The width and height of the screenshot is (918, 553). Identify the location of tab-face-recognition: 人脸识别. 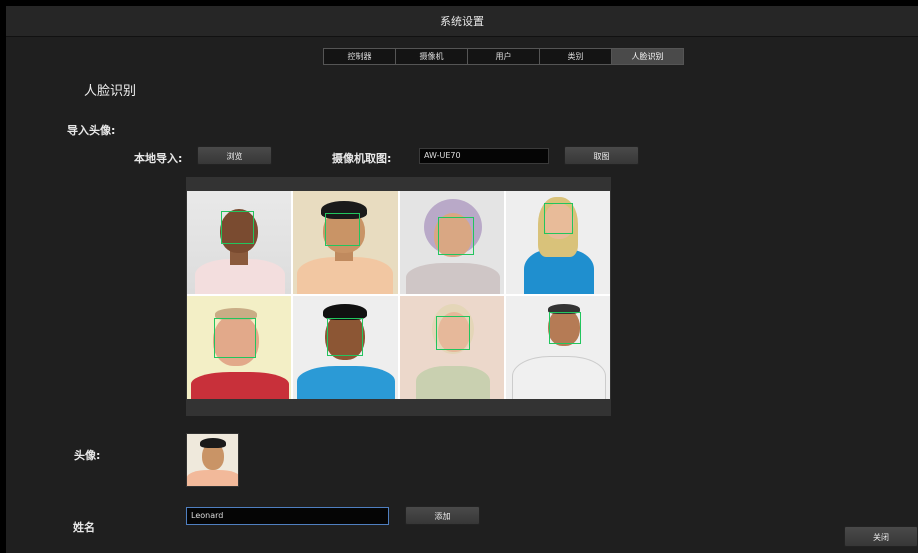
(647, 56).